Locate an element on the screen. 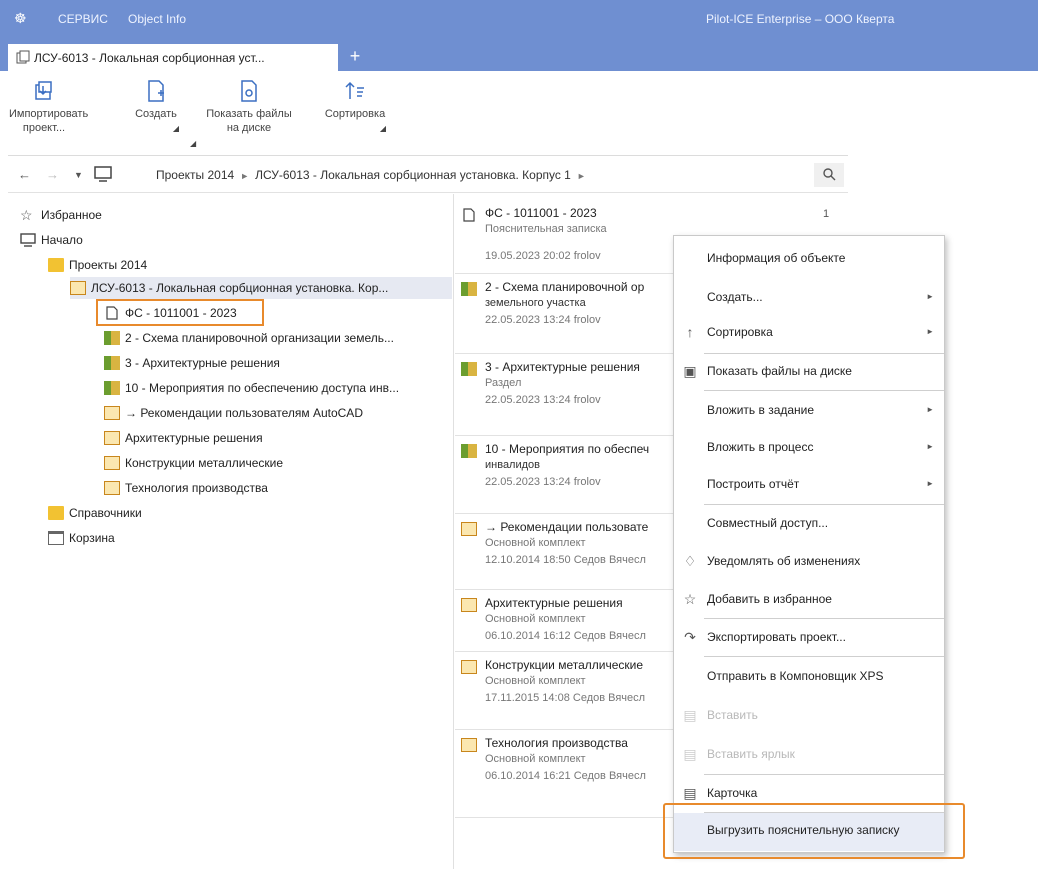  menu-item-label: Информация об объекте is located at coordinates (776, 258).